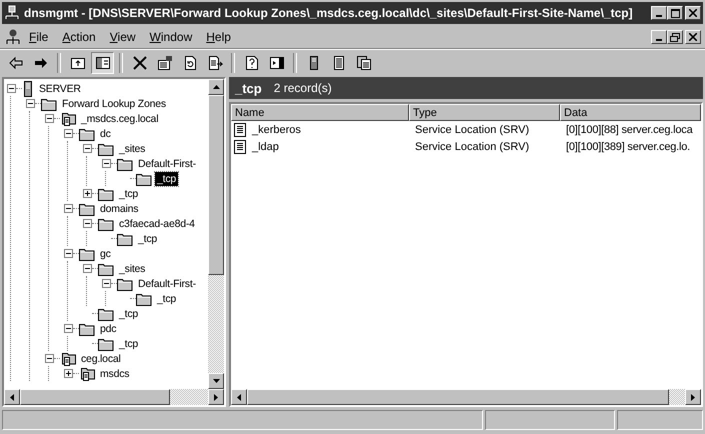  Describe the element at coordinates (16, 63) in the screenshot. I see `back-arrow-icon` at that location.